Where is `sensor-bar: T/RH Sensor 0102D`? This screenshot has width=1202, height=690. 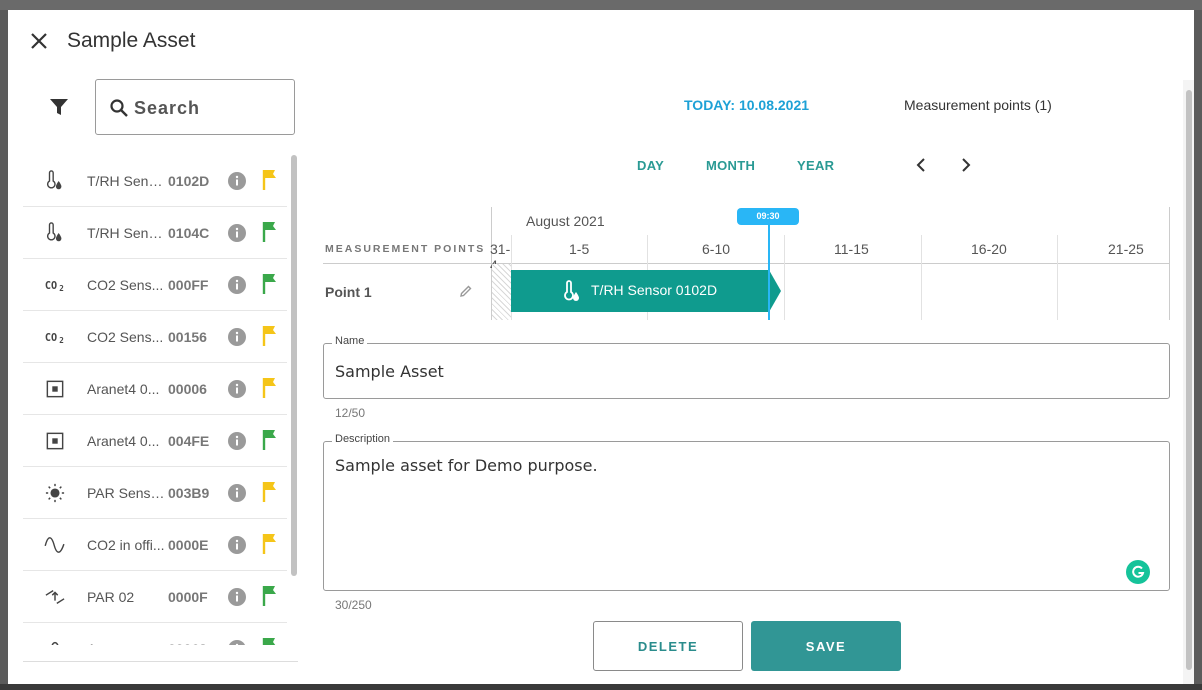
sensor-bar: T/RH Sensor 0102D is located at coordinates (646, 291).